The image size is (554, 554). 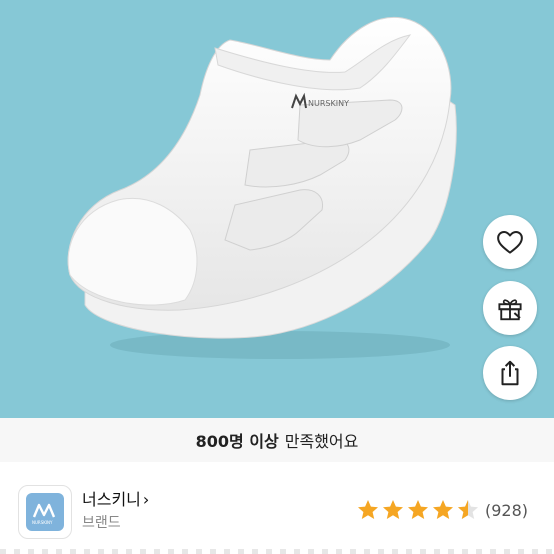 I want to click on chevron-right-icon: ›, so click(x=146, y=499).